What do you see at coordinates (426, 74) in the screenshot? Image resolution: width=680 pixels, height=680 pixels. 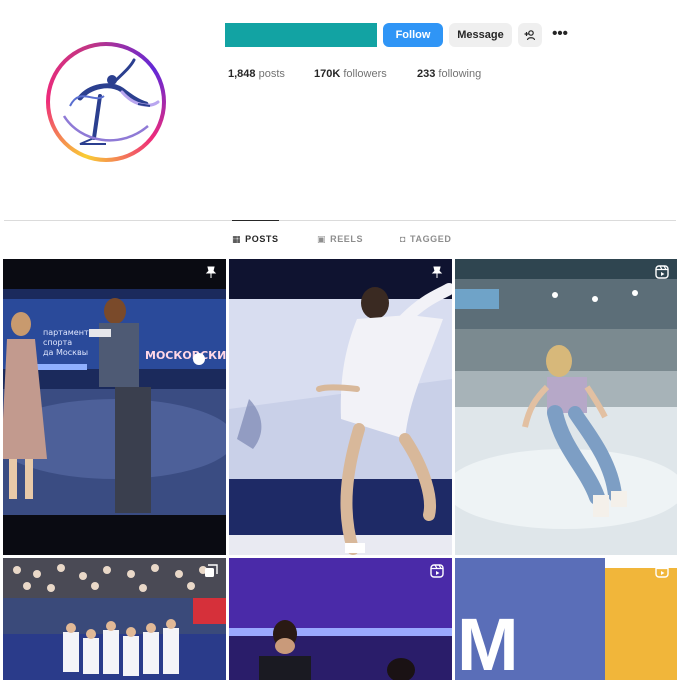 I see `following-count: 233` at bounding box center [426, 74].